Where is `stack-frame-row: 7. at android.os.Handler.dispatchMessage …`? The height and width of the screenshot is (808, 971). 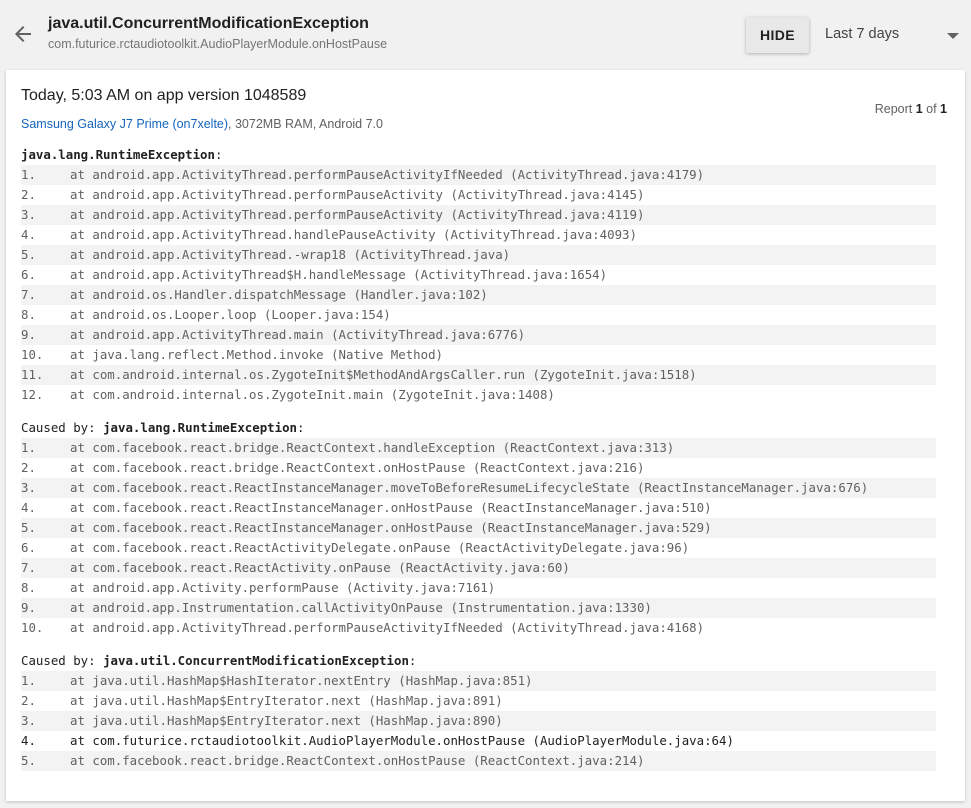
stack-frame-row: 7. at android.os.Handler.dispatchMessage … is located at coordinates (478, 295).